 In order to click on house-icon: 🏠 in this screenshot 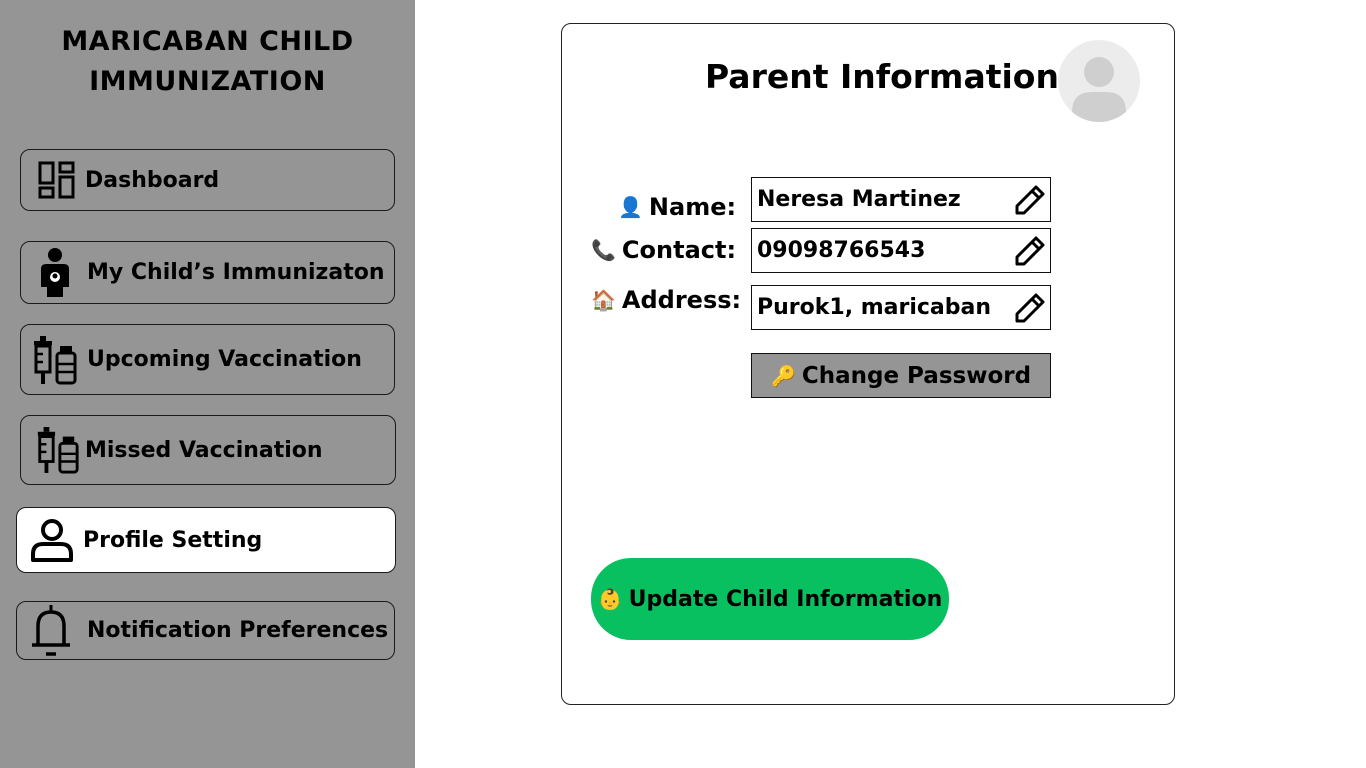, I will do `click(603, 300)`.